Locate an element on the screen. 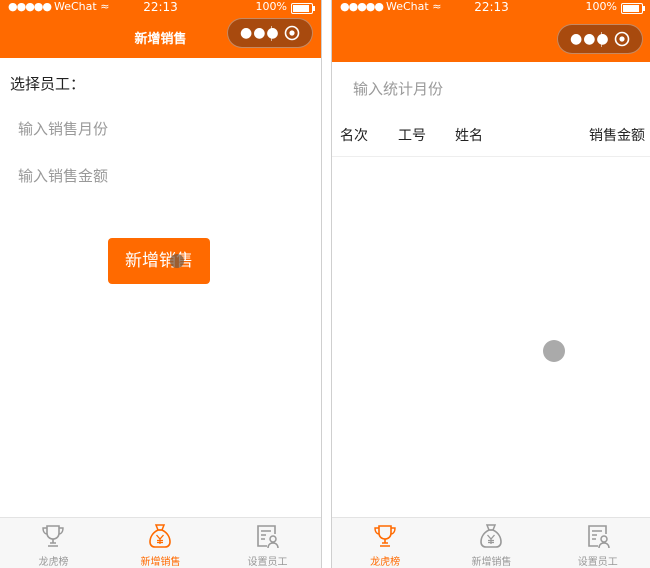 The width and height of the screenshot is (650, 568). column-header-rank: 名次 is located at coordinates (354, 136).